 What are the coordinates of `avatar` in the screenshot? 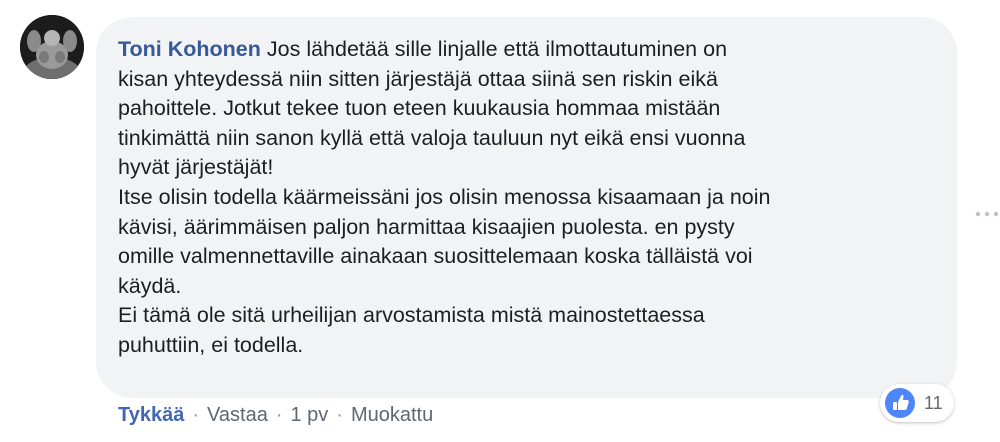 It's located at (52, 47).